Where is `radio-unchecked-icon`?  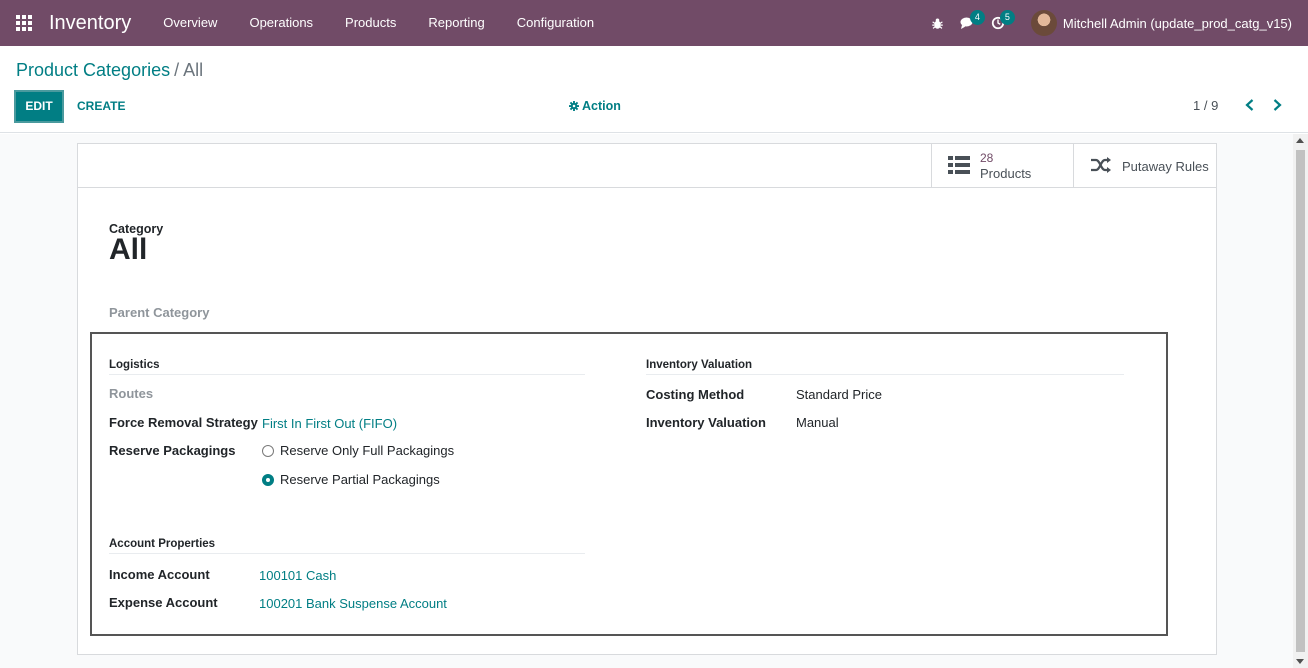 radio-unchecked-icon is located at coordinates (268, 450).